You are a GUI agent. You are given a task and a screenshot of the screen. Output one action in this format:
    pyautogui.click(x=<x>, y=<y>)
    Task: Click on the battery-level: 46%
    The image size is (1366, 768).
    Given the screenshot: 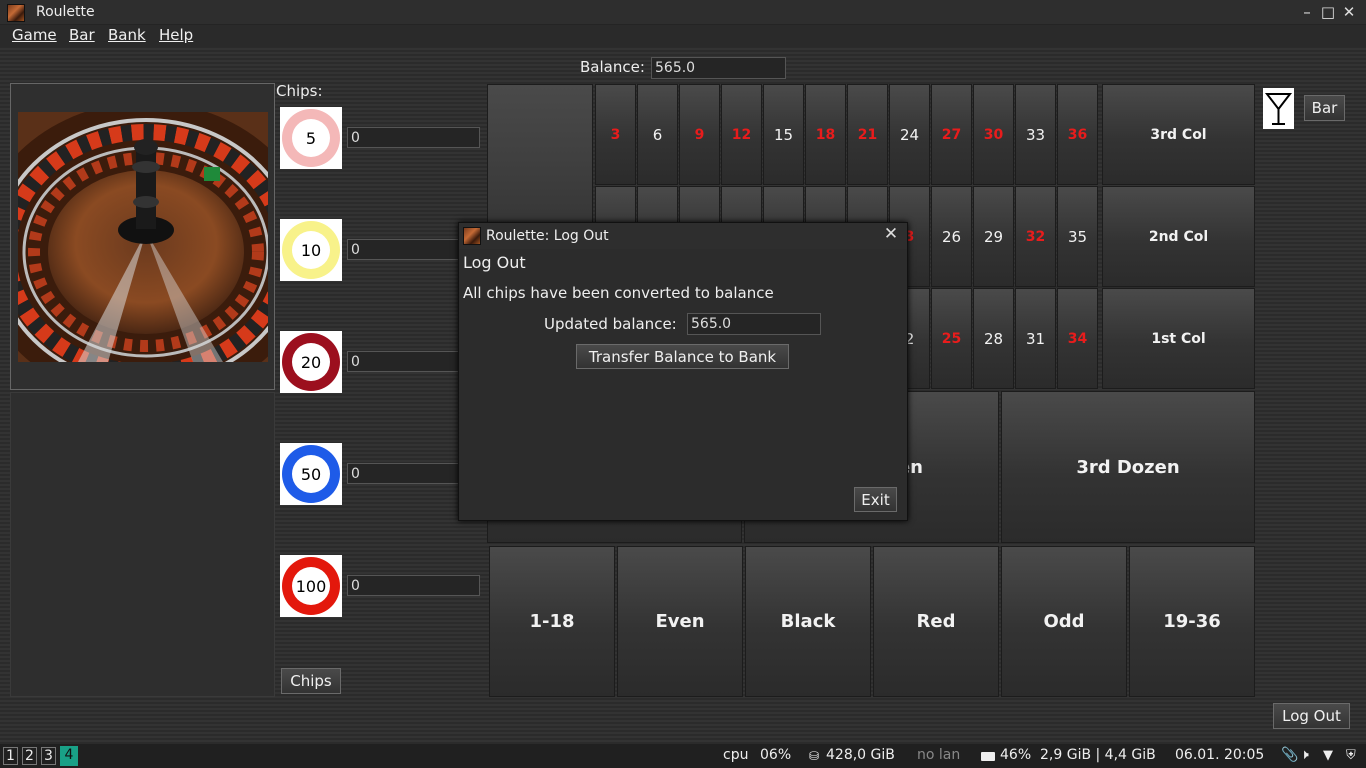 What is the action you would take?
    pyautogui.click(x=1016, y=755)
    